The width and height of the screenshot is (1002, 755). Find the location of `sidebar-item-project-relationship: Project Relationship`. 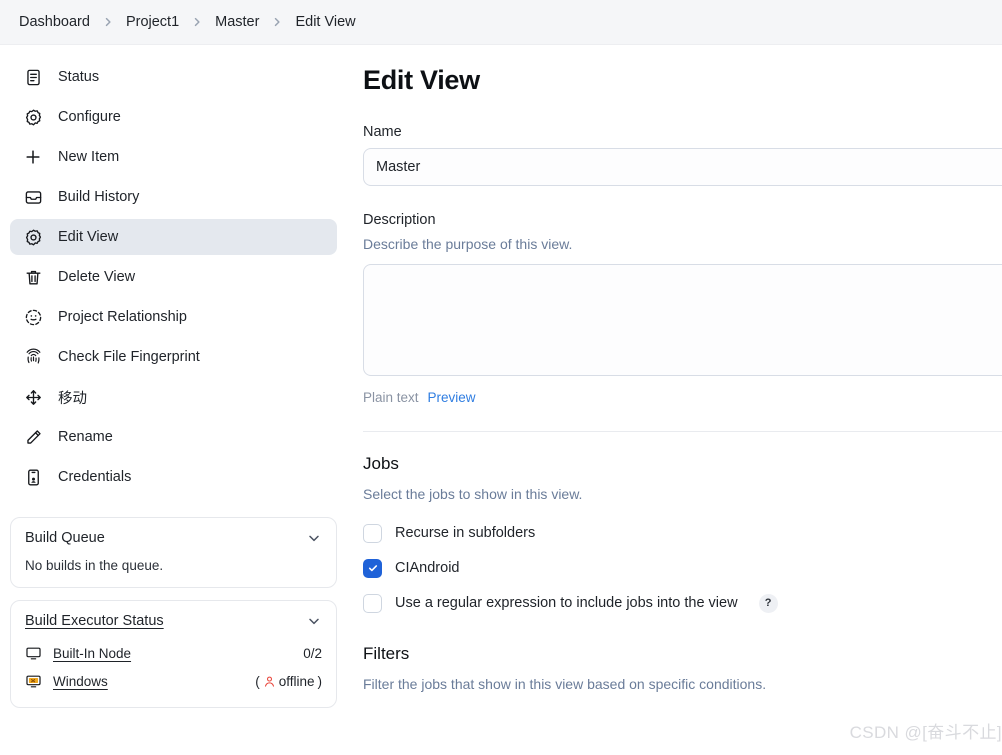

sidebar-item-project-relationship: Project Relationship is located at coordinates (173, 317).